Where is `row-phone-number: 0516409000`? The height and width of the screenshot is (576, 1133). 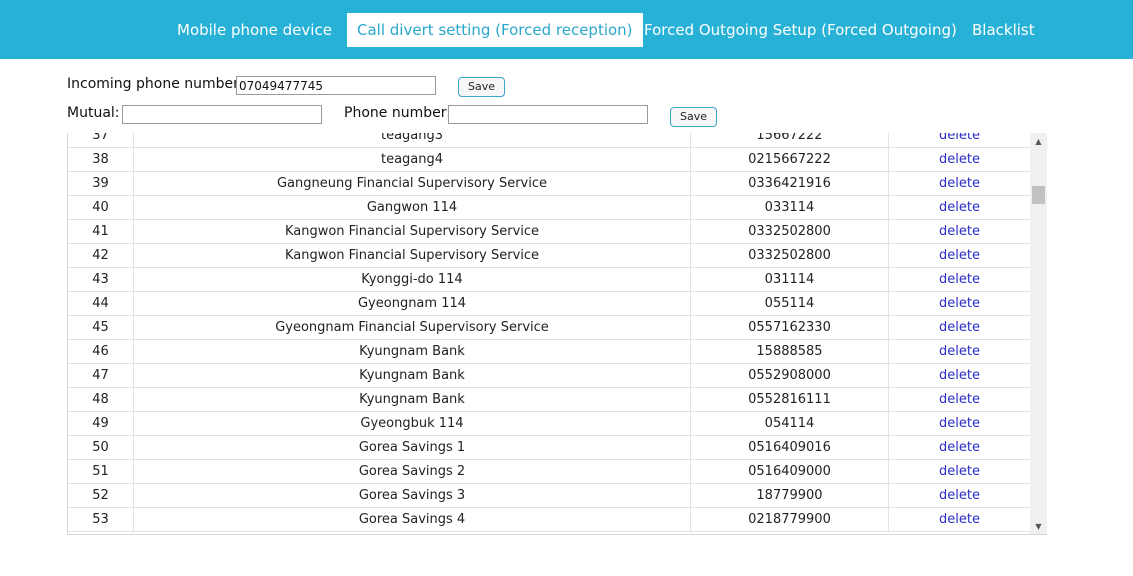 row-phone-number: 0516409000 is located at coordinates (789, 472).